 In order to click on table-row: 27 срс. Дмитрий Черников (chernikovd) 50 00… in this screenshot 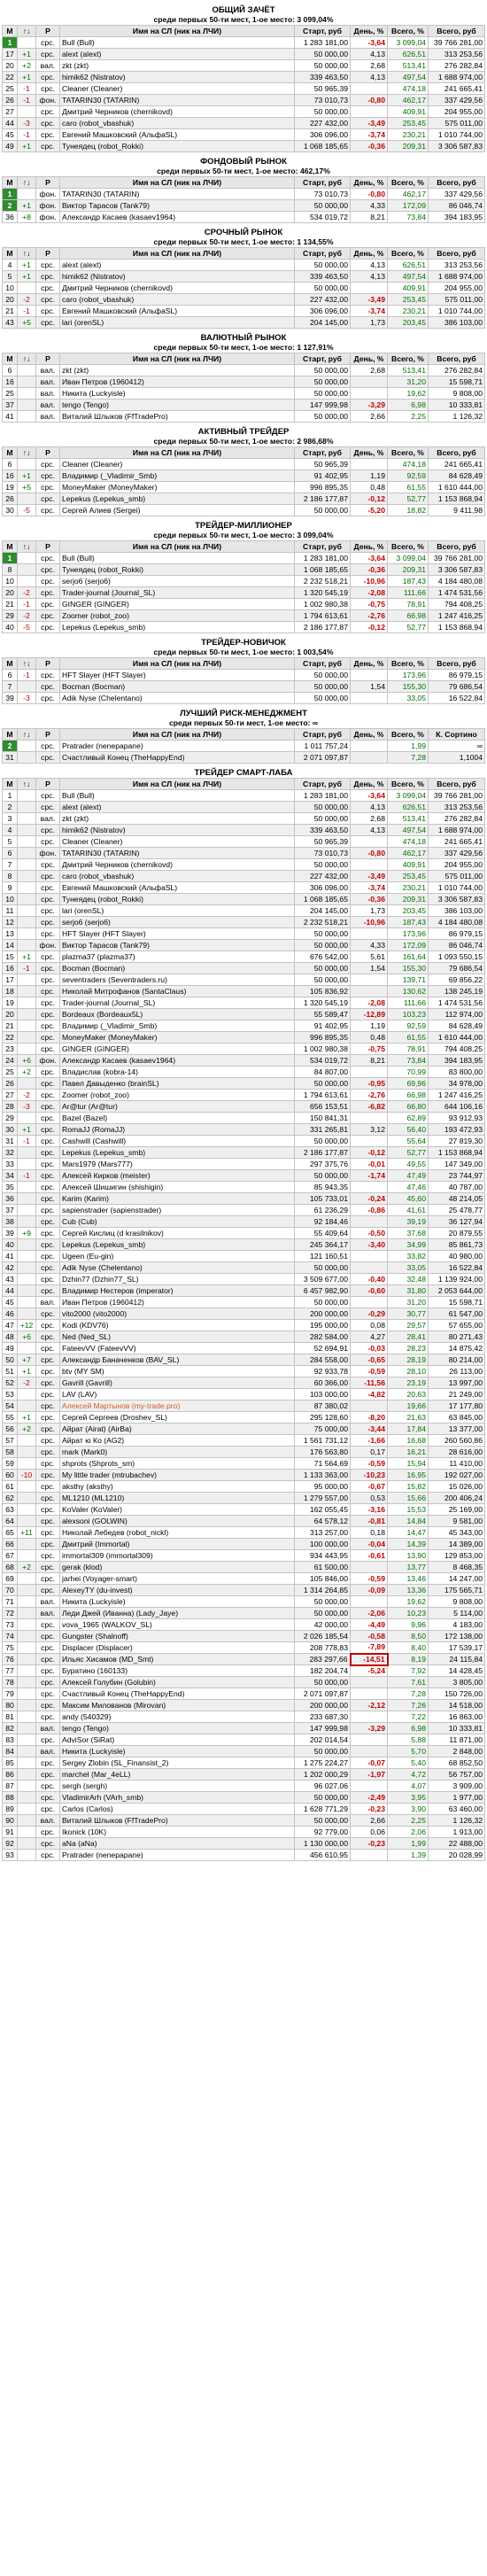, I will do `click(243, 111)`.